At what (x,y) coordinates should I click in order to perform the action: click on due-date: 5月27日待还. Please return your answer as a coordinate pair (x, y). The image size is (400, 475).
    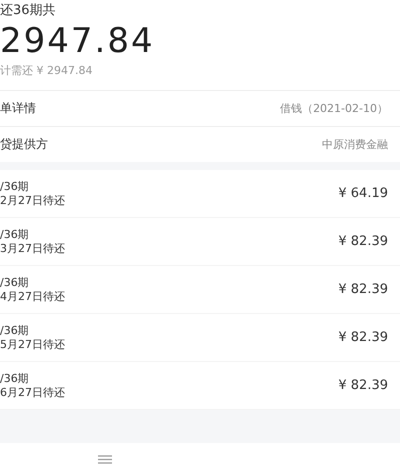
    Looking at the image, I should click on (32, 345).